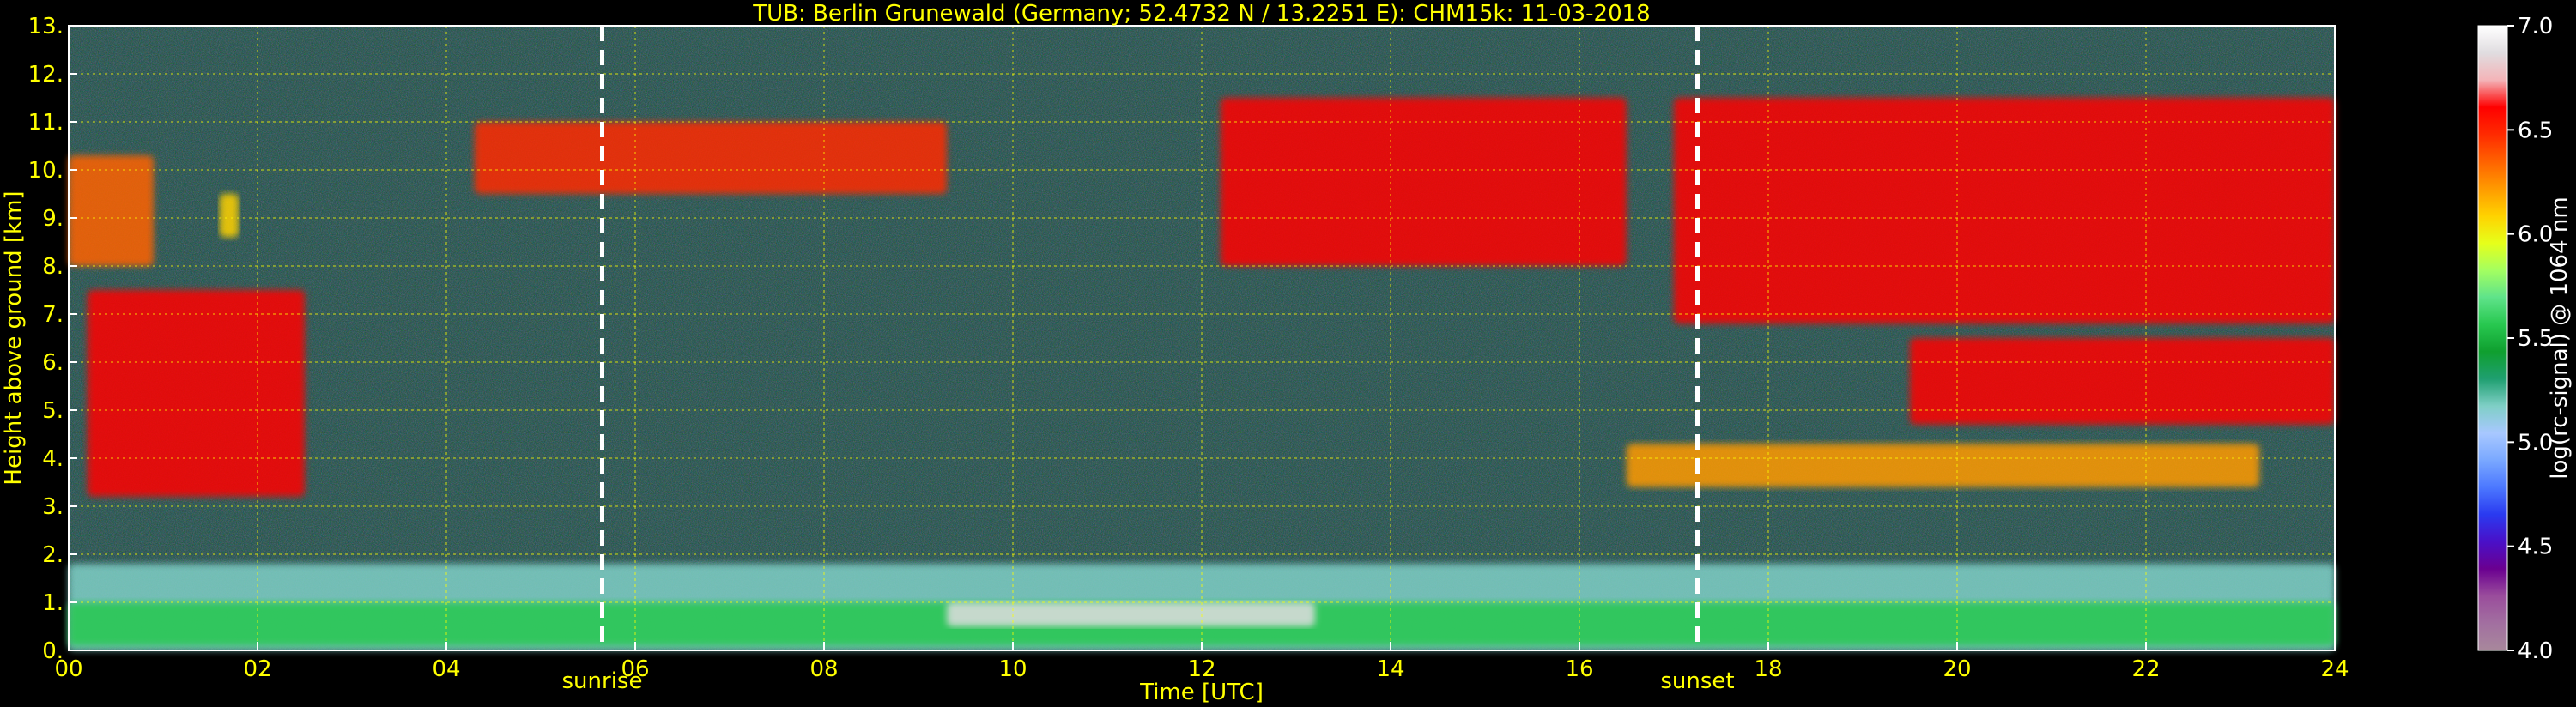 This screenshot has height=707, width=2576. Describe the element at coordinates (53, 603) in the screenshot. I see `y-tick-label: 1.` at that location.